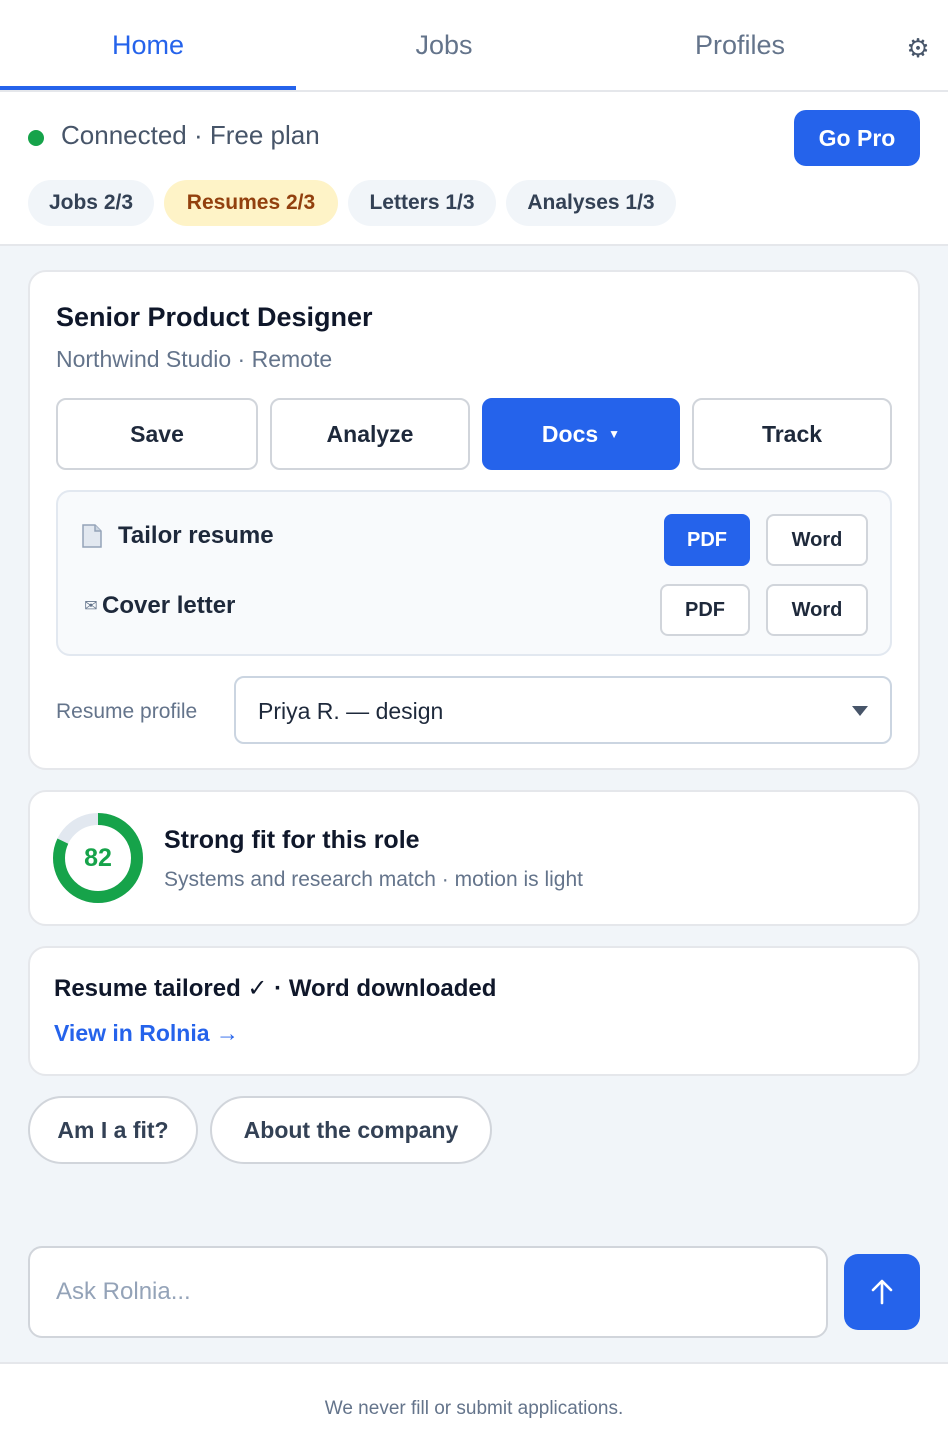 The height and width of the screenshot is (1444, 948). Describe the element at coordinates (351, 1130) in the screenshot. I see `suggestion-about-company: About the company` at that location.